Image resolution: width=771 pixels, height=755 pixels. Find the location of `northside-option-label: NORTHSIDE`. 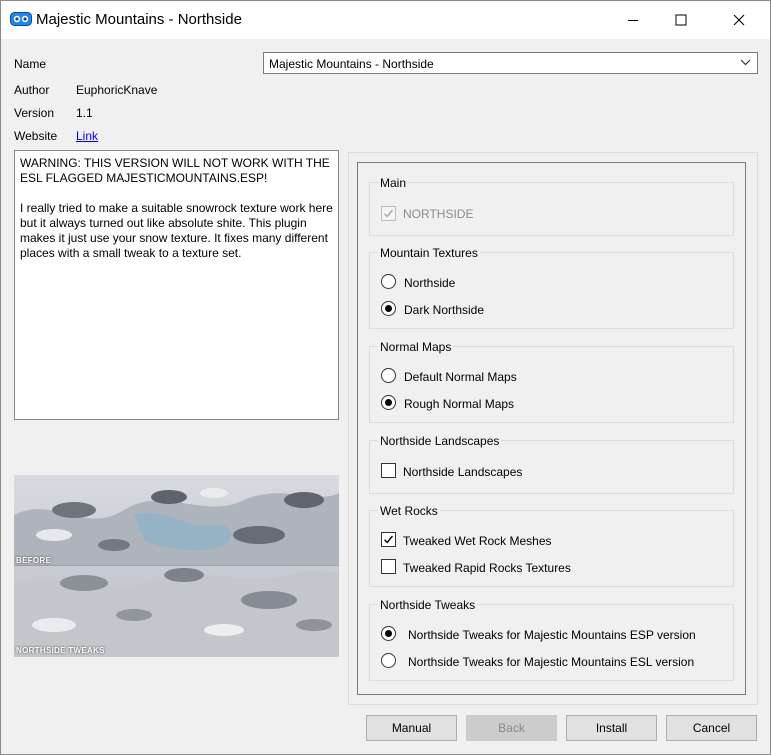

northside-option-label: NORTHSIDE is located at coordinates (438, 214).